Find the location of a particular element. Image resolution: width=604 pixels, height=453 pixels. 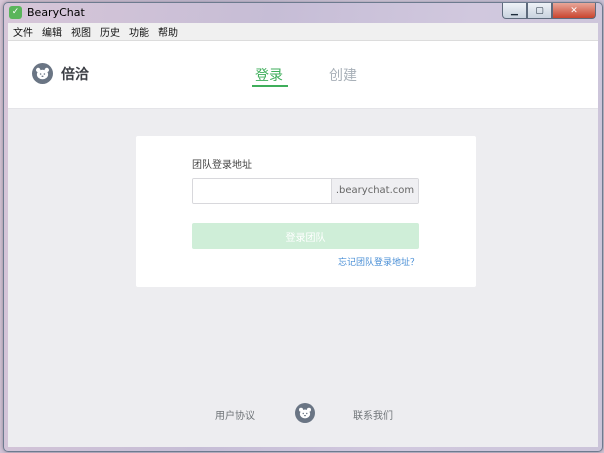

forgot-team-url-link: 忘记团队登录地址？ is located at coordinates (378, 261).